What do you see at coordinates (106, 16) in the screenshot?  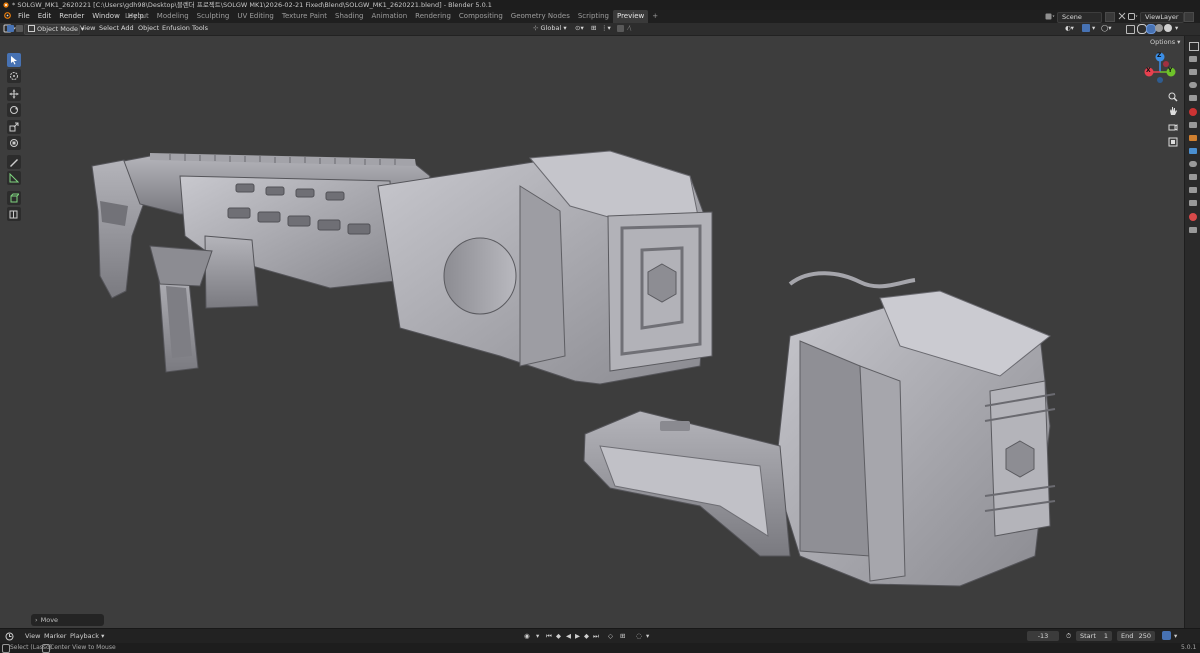 I see `menu-window: Window` at bounding box center [106, 16].